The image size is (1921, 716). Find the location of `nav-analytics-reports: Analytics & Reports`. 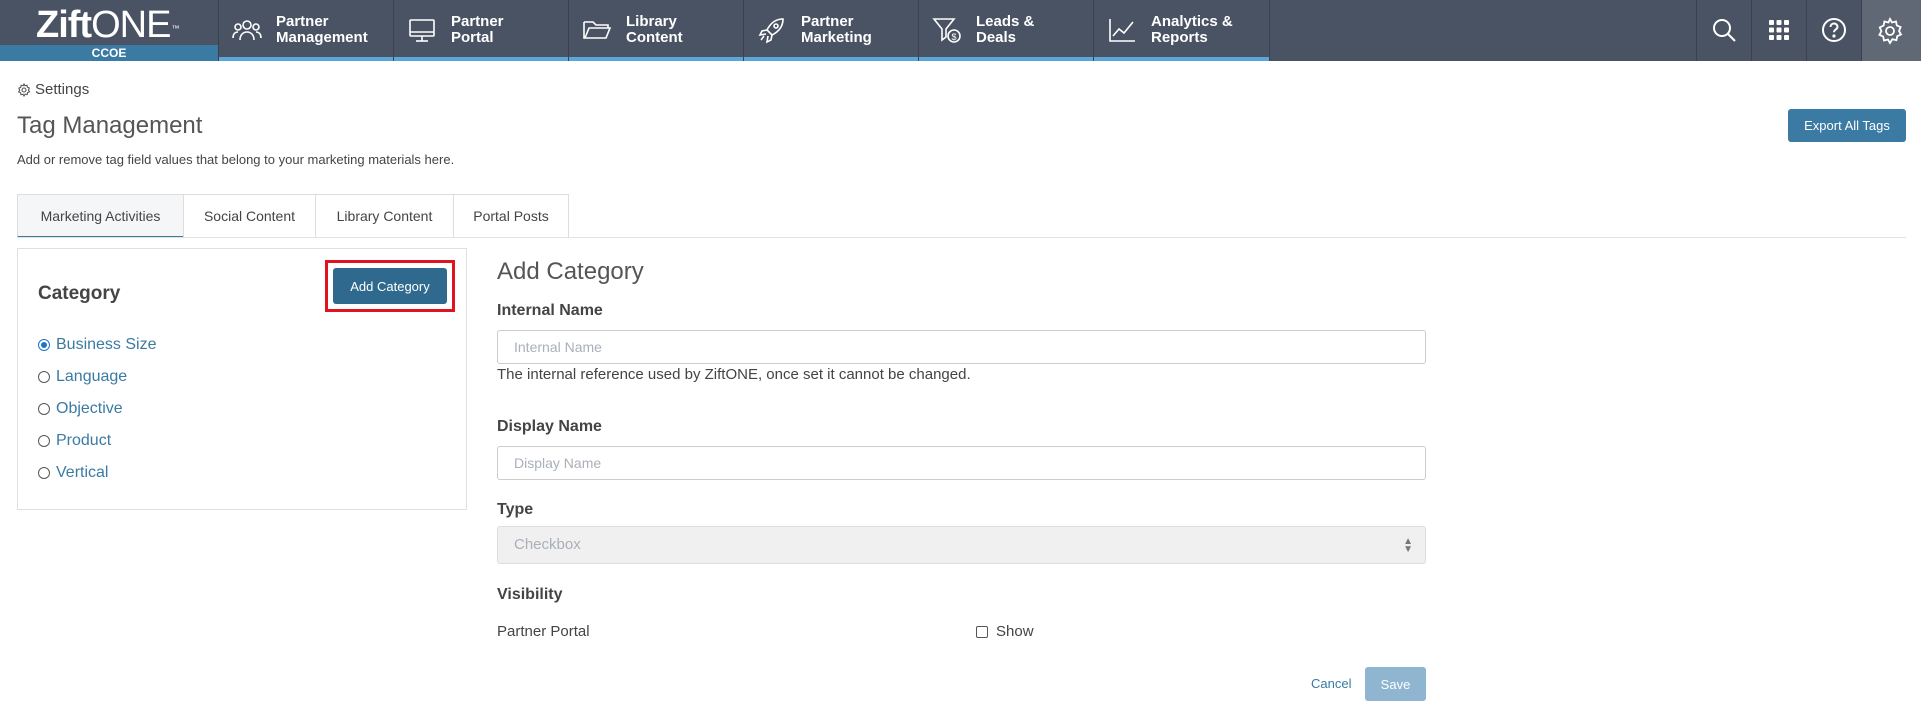

nav-analytics-reports: Analytics & Reports is located at coordinates (1181, 30).